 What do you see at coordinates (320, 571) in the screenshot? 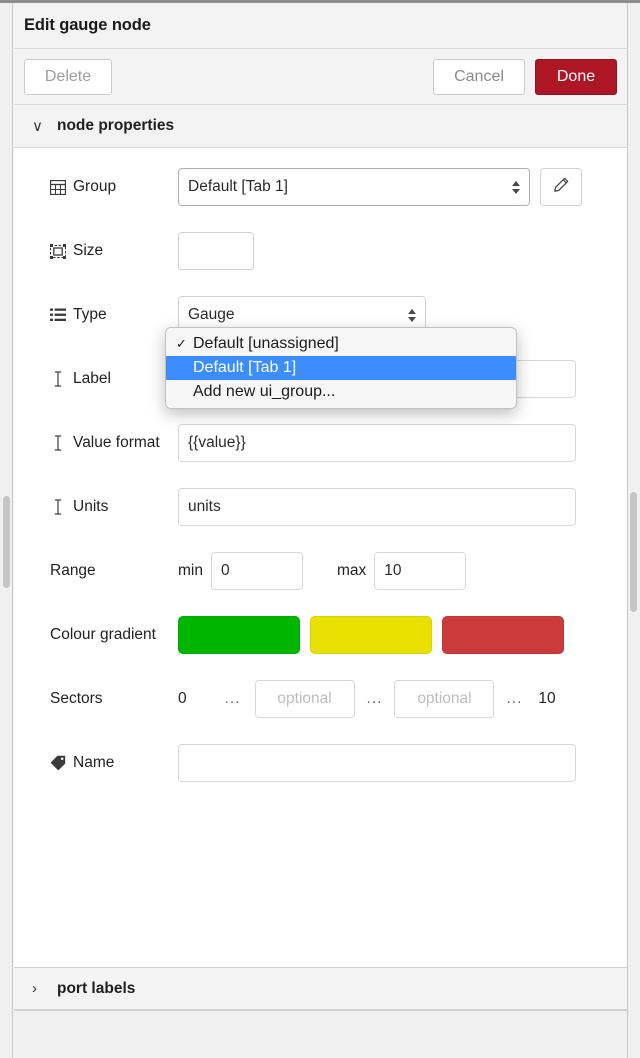
I see `row-range: Range min max` at bounding box center [320, 571].